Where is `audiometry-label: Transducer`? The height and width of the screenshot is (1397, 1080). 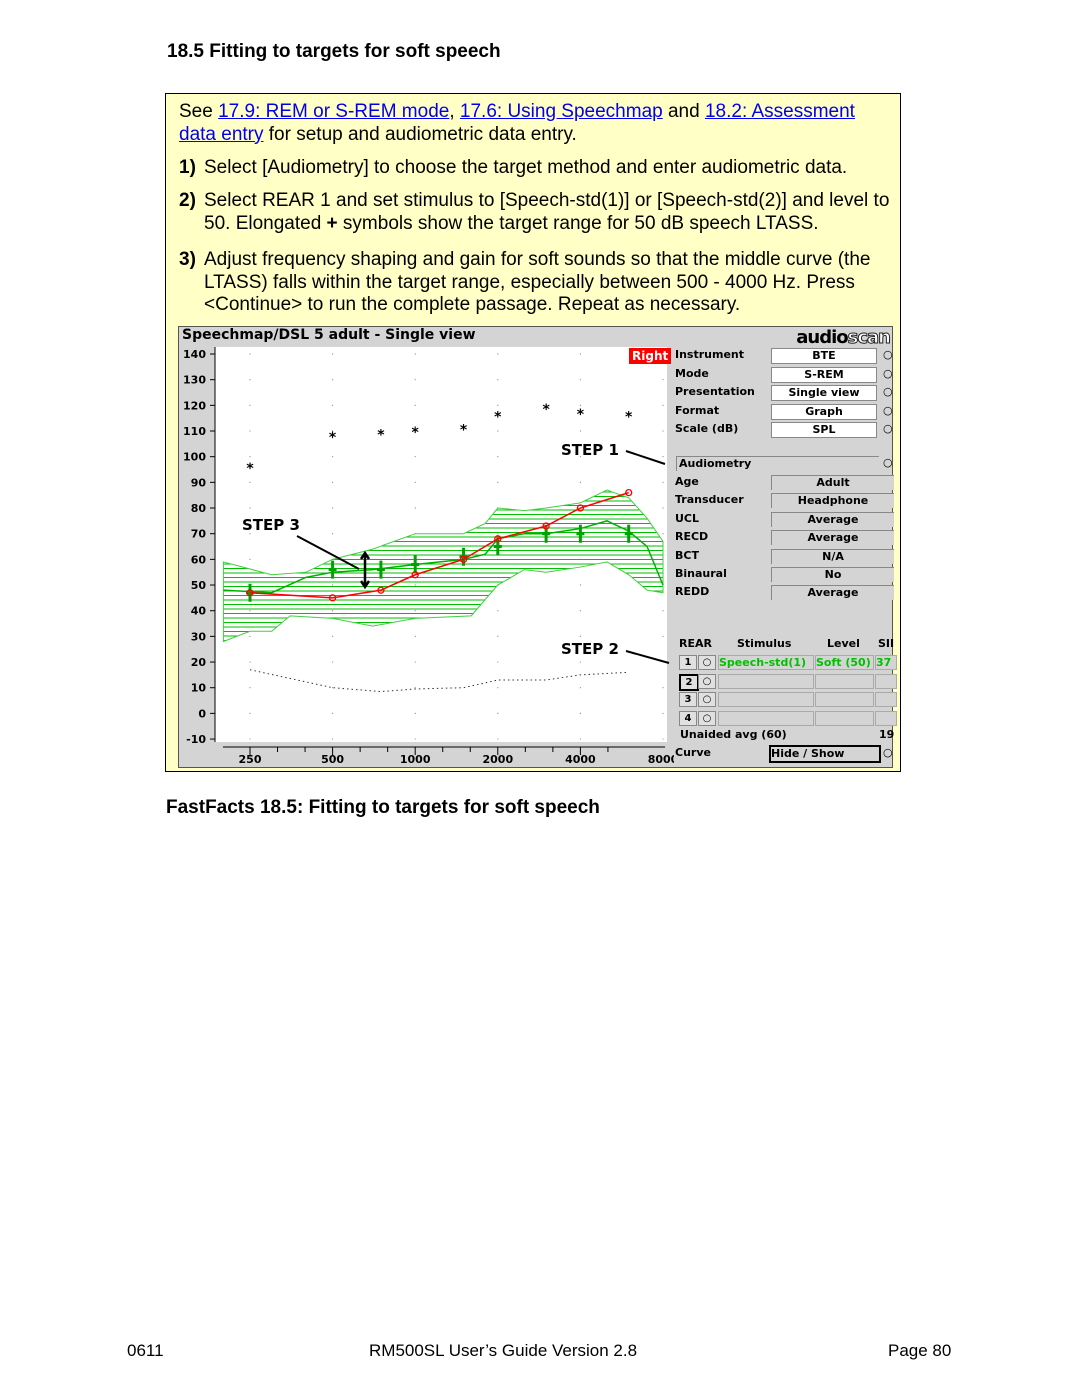
audiometry-label: Transducer is located at coordinates (709, 500).